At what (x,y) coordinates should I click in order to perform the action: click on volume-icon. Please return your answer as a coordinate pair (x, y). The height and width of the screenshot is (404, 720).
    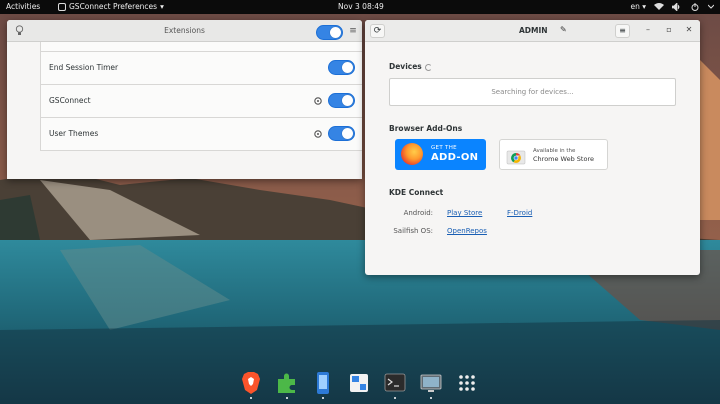
    Looking at the image, I should click on (676, 6).